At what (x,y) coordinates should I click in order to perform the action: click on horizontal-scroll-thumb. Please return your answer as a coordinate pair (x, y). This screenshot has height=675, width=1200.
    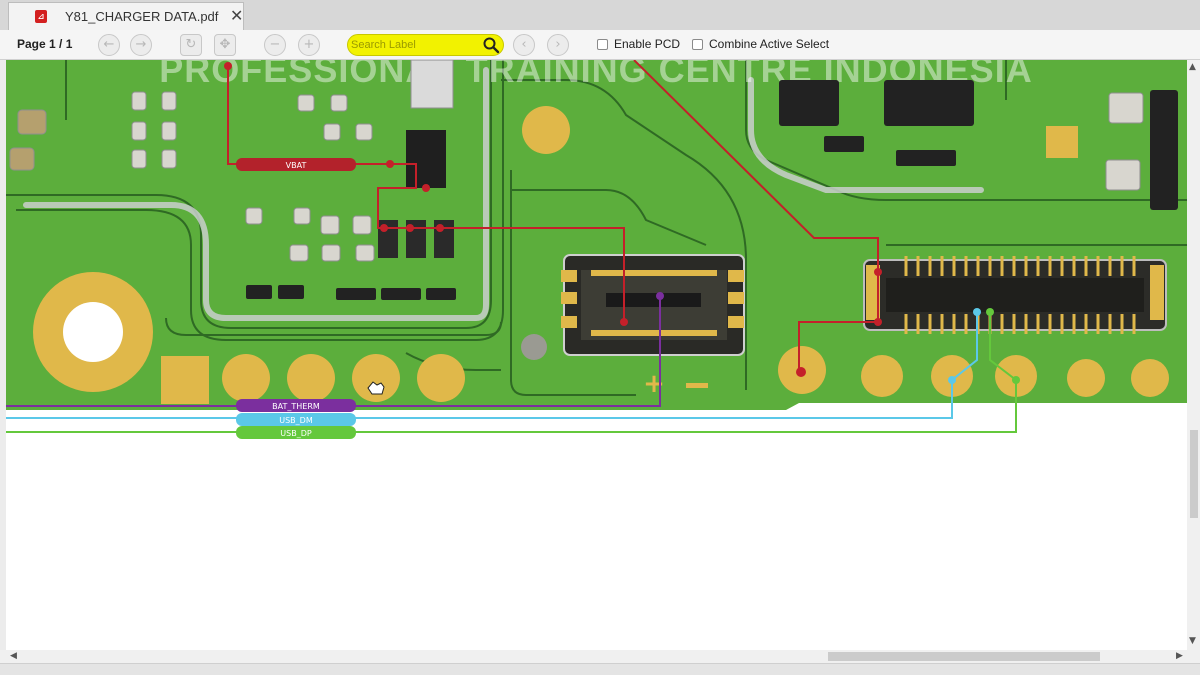
    Looking at the image, I should click on (964, 656).